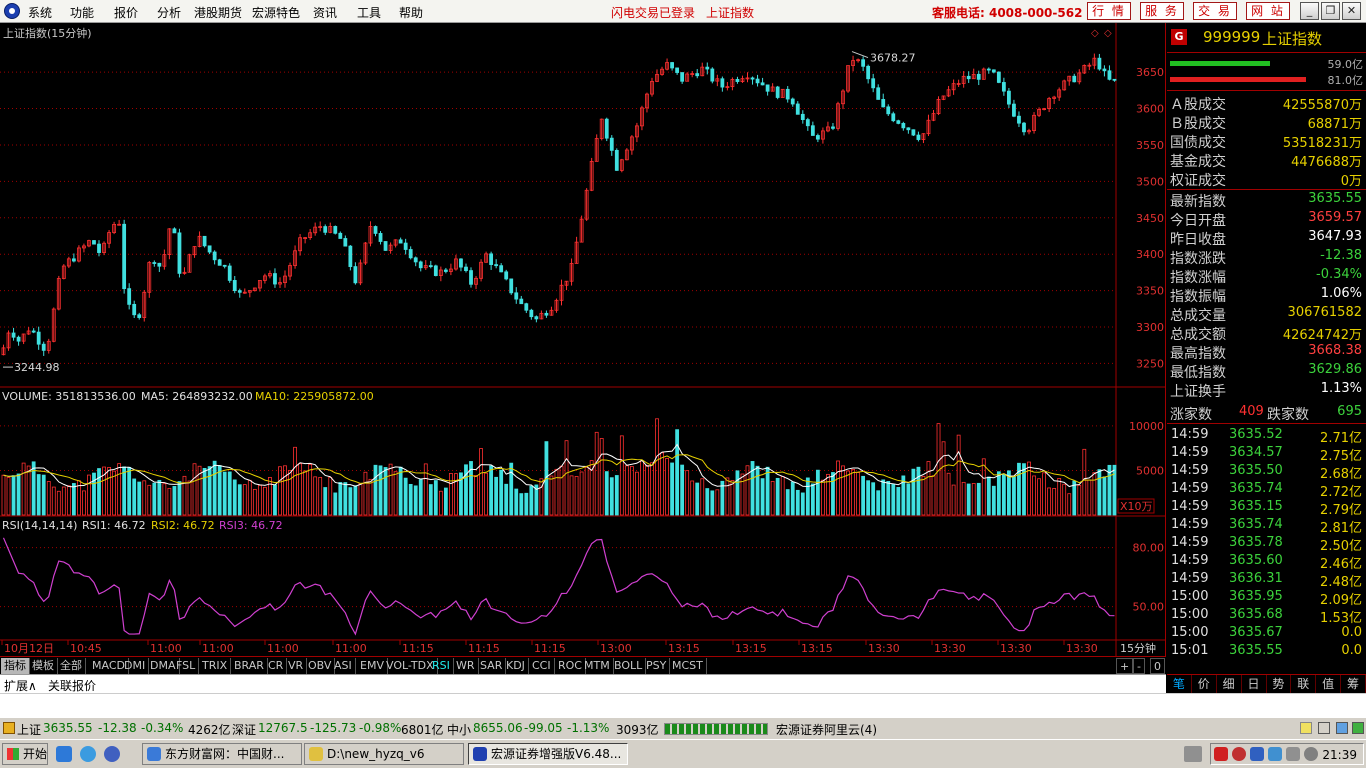 This screenshot has height=768, width=1366. I want to click on indicator-tab-brar: BRAR, so click(249, 666).